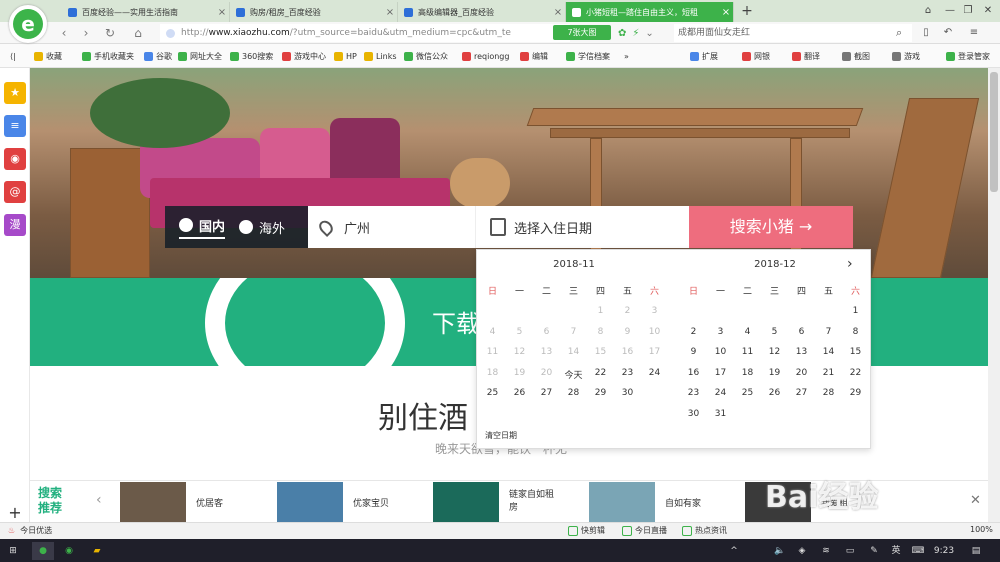  Describe the element at coordinates (756, 56) in the screenshot. I see `bank-tool: 网银` at that location.